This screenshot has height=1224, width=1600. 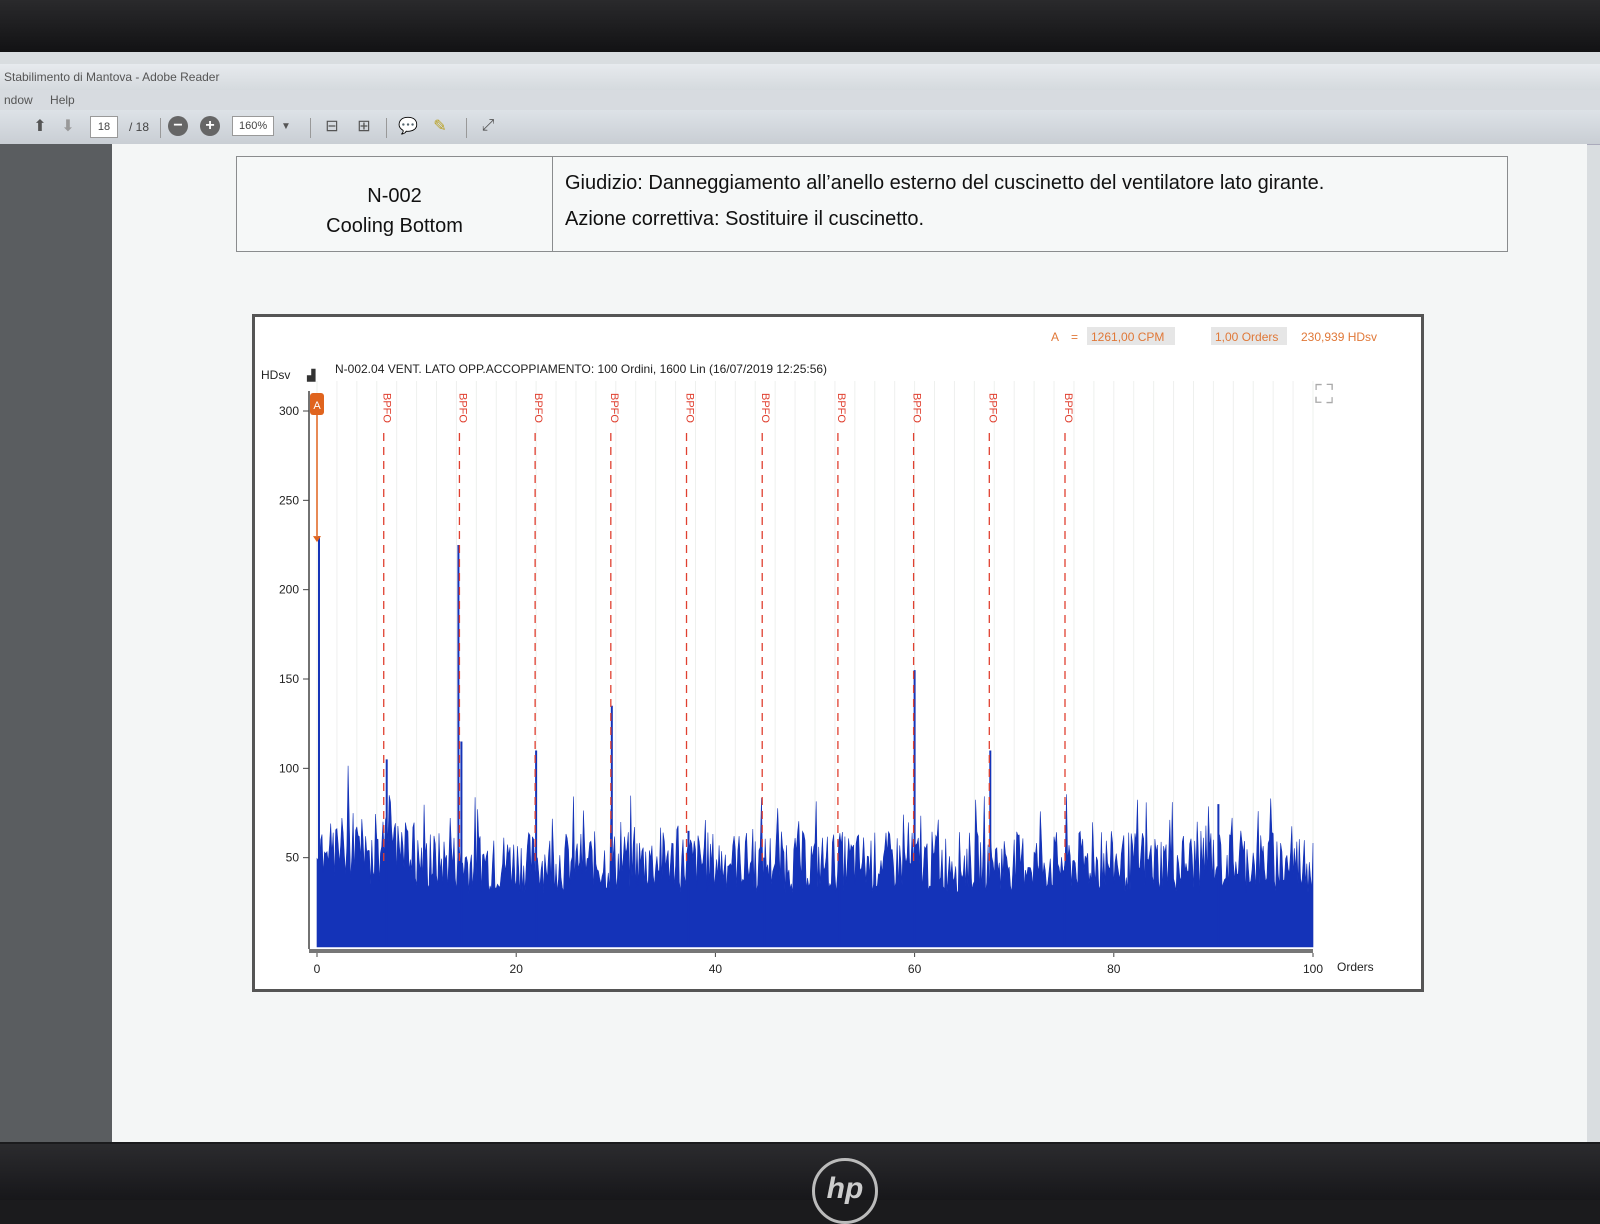 What do you see at coordinates (1324, 394) in the screenshot?
I see `expand-icon: ⛶` at bounding box center [1324, 394].